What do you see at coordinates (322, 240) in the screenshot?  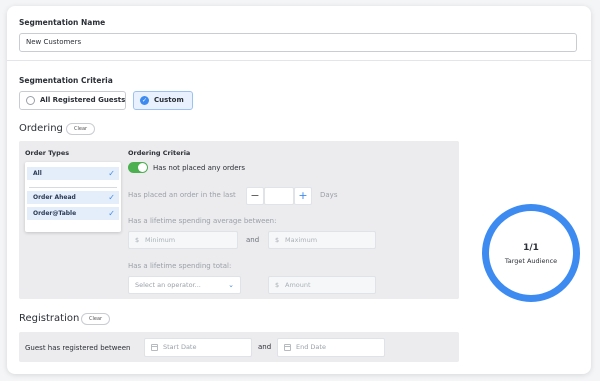 I see `maximum-input: $ Maximum` at bounding box center [322, 240].